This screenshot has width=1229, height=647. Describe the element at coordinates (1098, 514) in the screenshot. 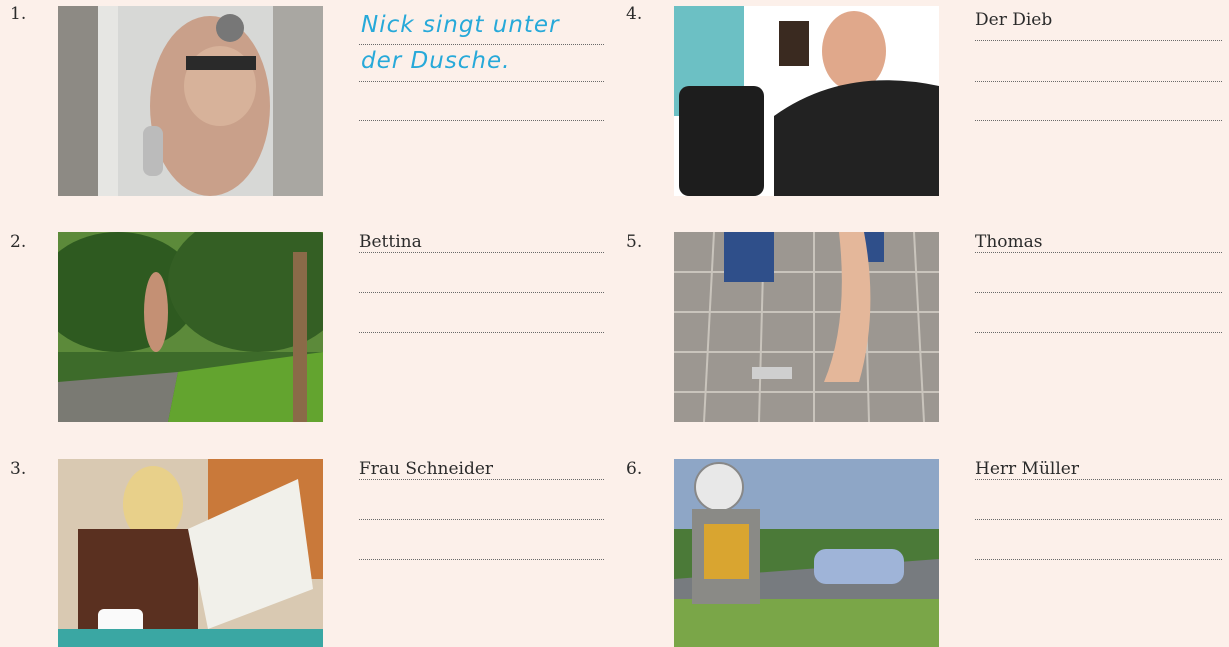

I see `answer-area: Herr Müller` at that location.